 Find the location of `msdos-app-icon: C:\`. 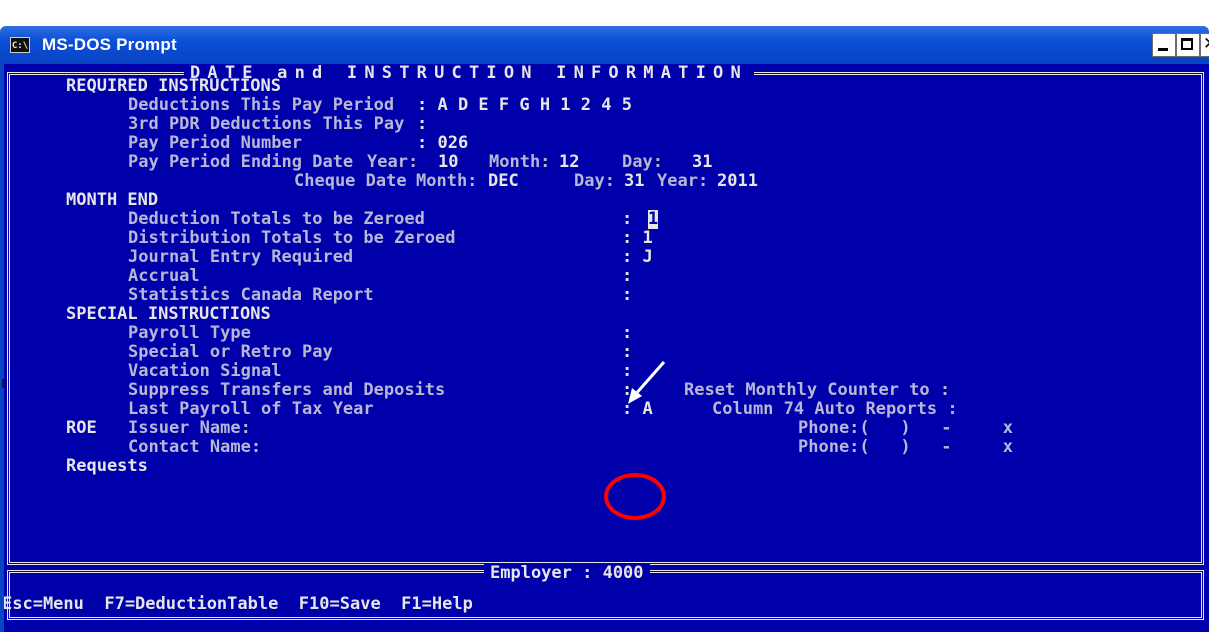

msdos-app-icon: C:\ is located at coordinates (20, 45).